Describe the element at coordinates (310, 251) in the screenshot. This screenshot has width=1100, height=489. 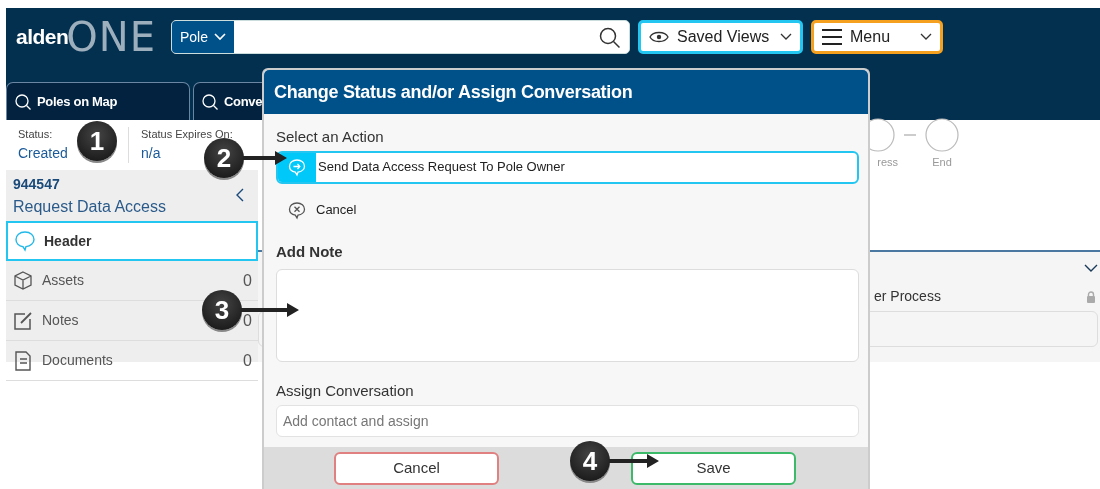
I see `field-label: Add Note` at that location.